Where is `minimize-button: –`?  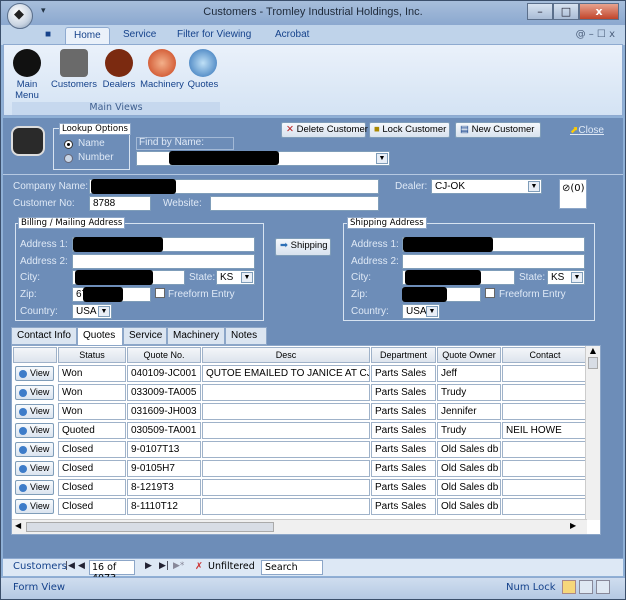
minimize-button: – is located at coordinates (540, 11).